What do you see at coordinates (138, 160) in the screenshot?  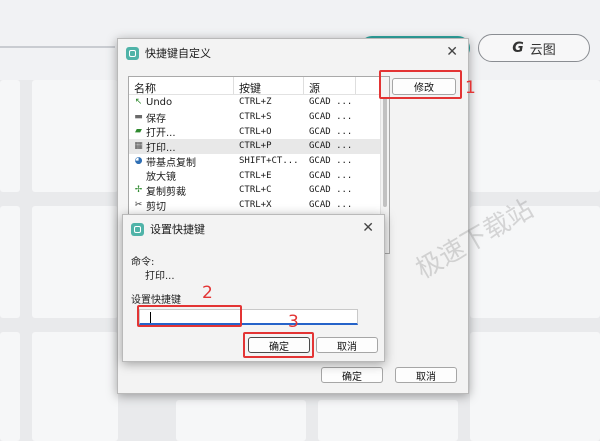 I see `command-icon: ◕` at bounding box center [138, 160].